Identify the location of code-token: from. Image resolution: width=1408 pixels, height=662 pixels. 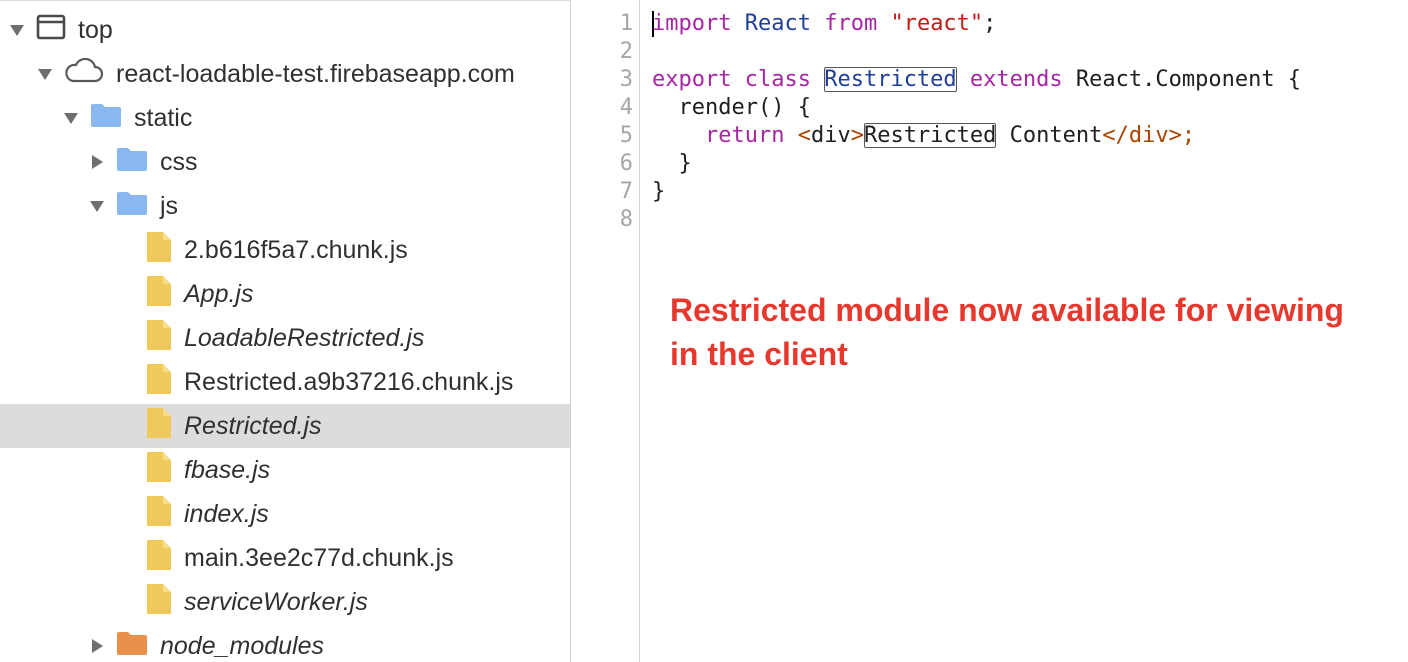
(851, 23).